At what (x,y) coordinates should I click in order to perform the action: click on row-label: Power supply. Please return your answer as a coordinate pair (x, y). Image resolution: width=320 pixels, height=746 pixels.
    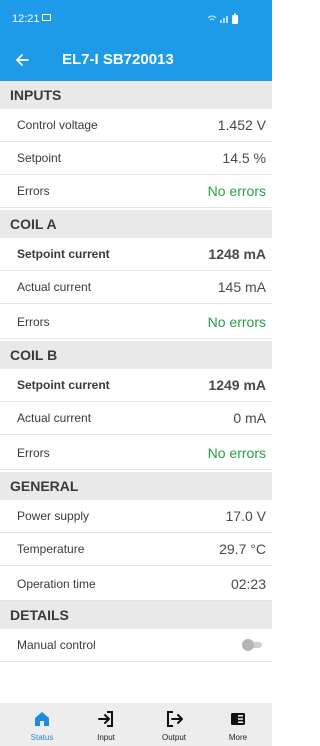
    Looking at the image, I should click on (53, 516).